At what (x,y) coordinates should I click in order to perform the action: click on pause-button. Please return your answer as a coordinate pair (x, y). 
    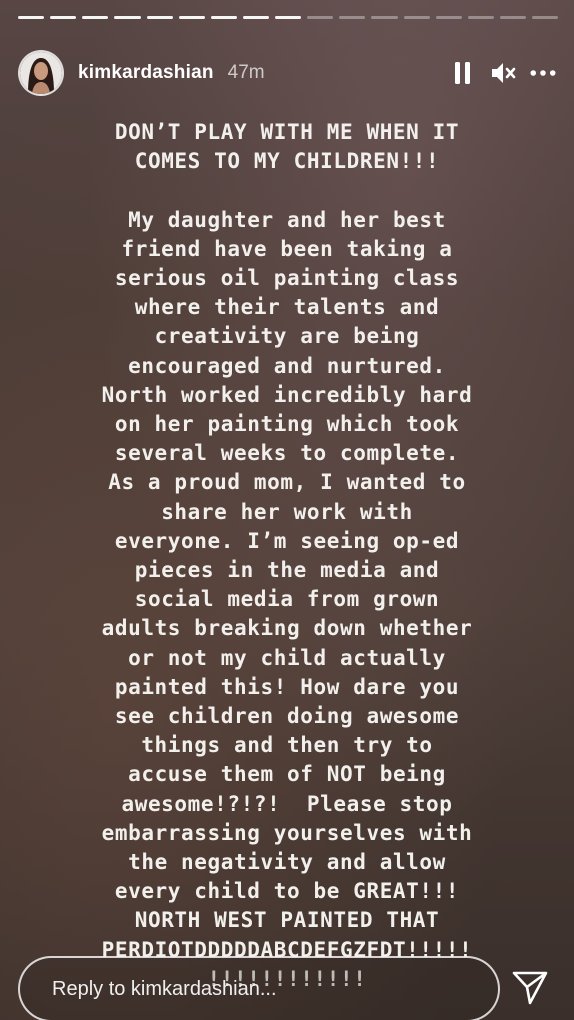
    Looking at the image, I should click on (463, 73).